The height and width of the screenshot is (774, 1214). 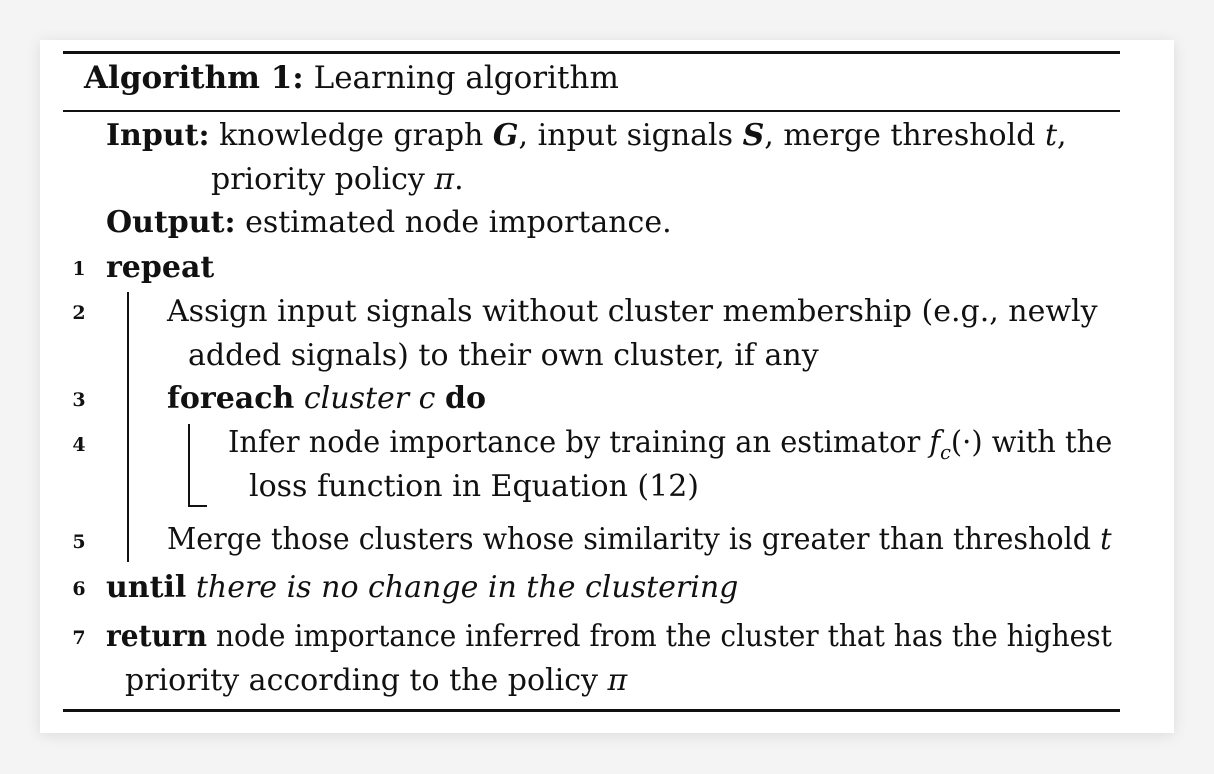 I want to click on return-keyword: return, so click(x=157, y=636).